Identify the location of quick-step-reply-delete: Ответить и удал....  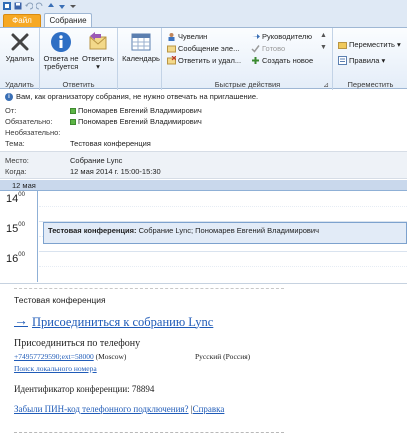
(204, 60).